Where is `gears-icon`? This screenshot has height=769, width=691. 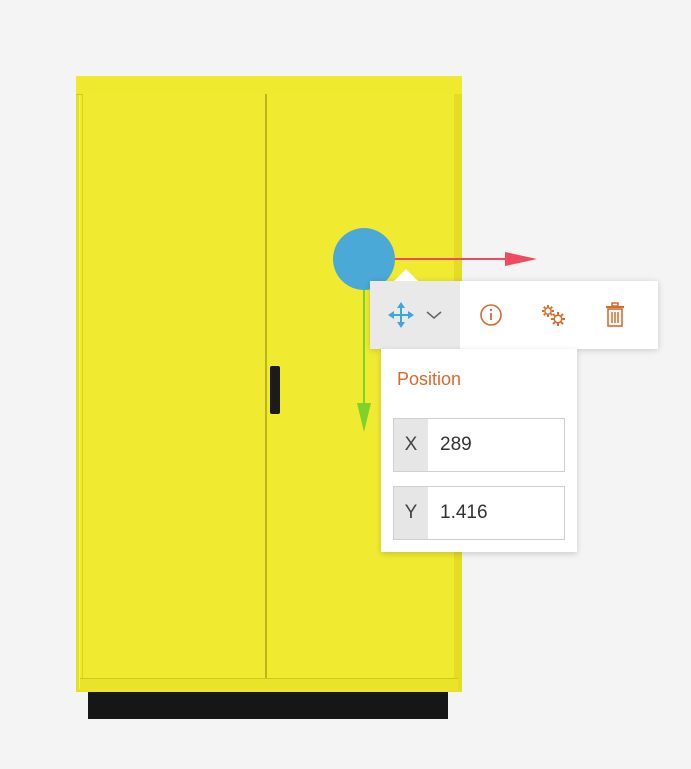
gears-icon is located at coordinates (553, 315).